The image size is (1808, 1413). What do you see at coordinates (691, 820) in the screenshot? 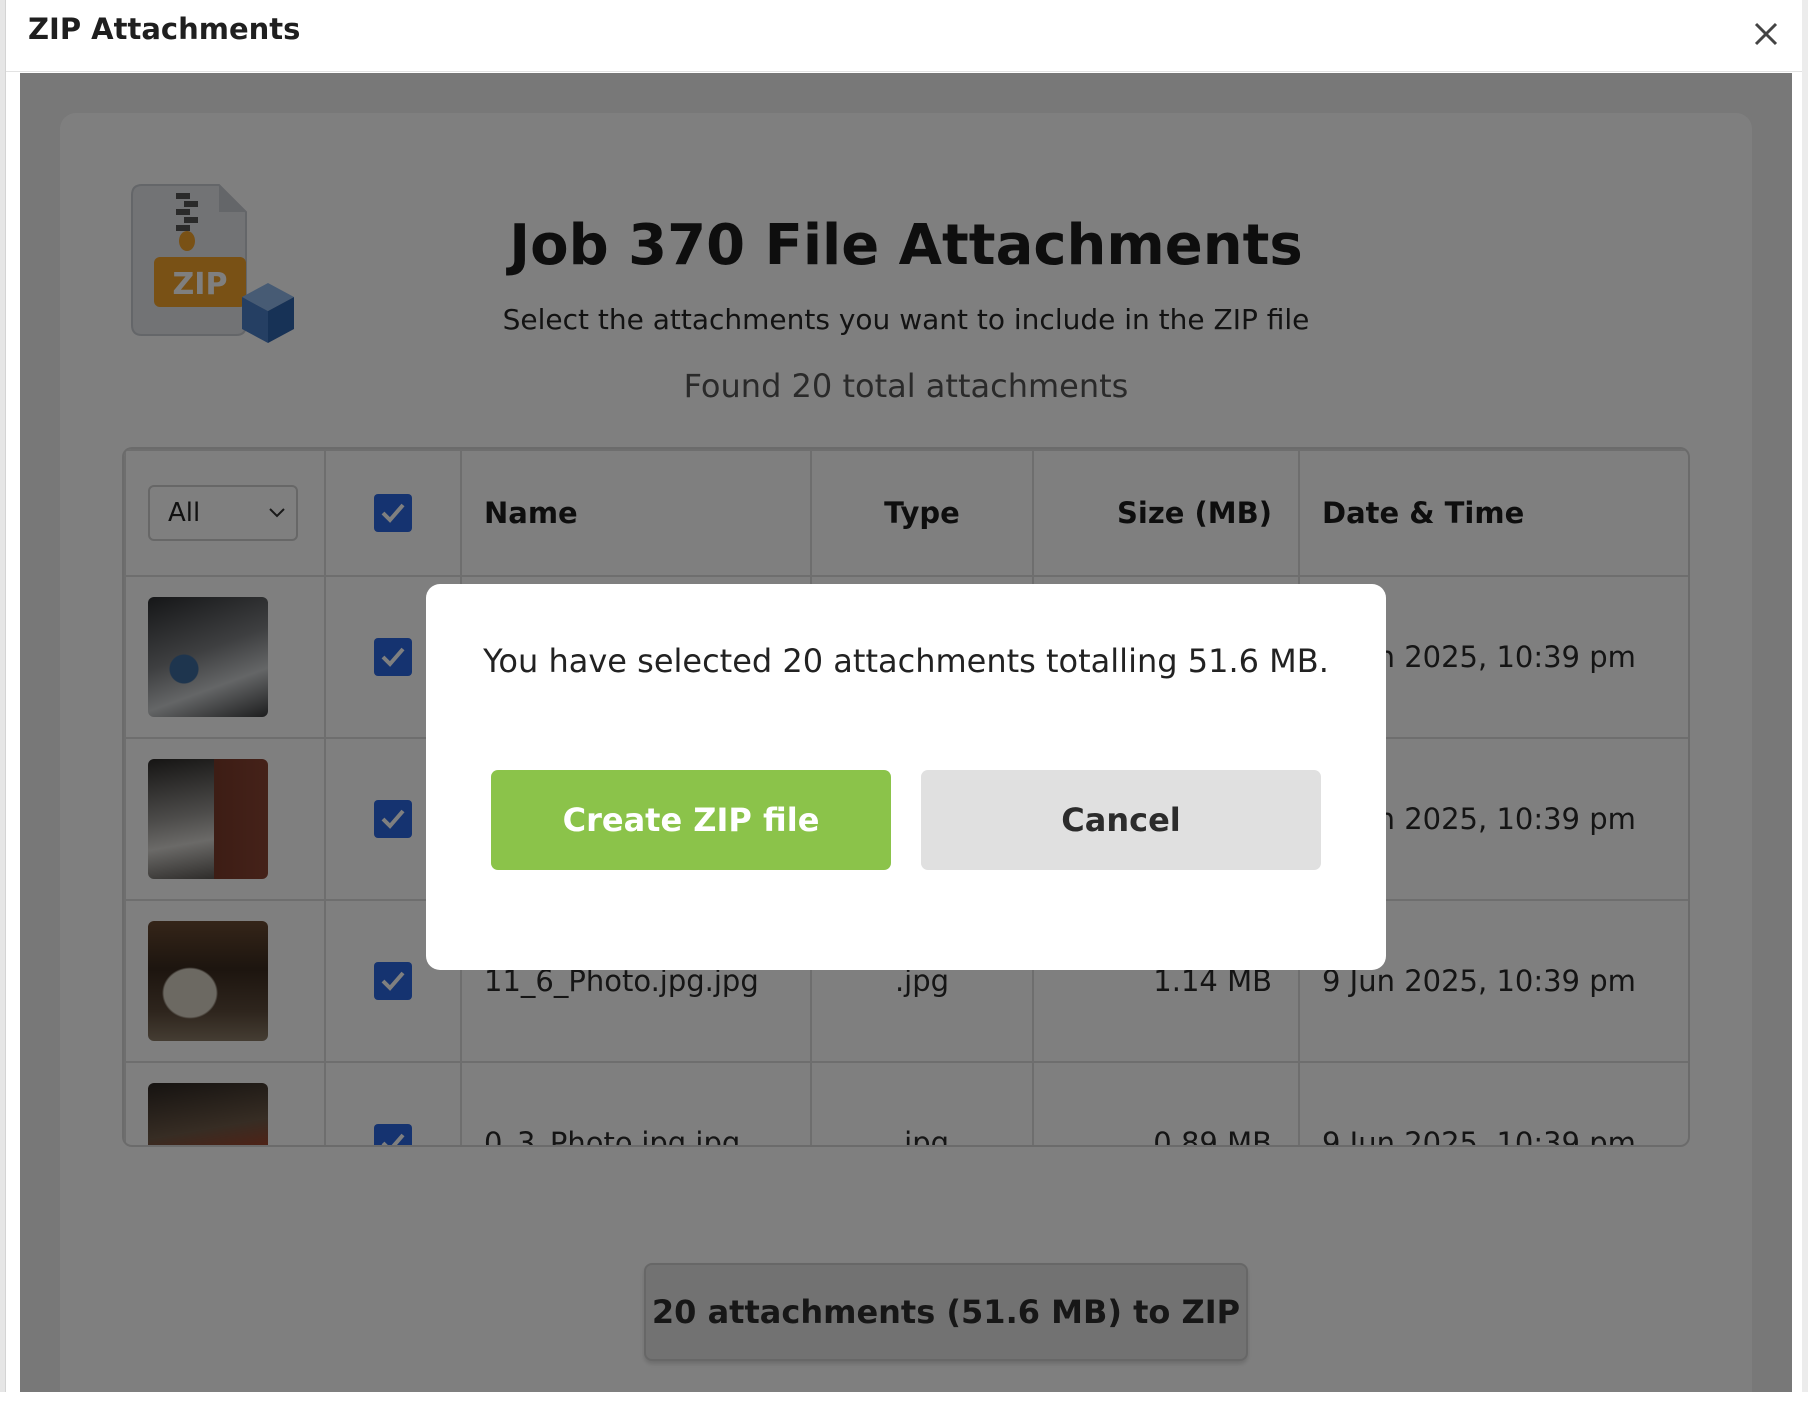
I see `create-zip-button: Create ZIP file` at bounding box center [691, 820].